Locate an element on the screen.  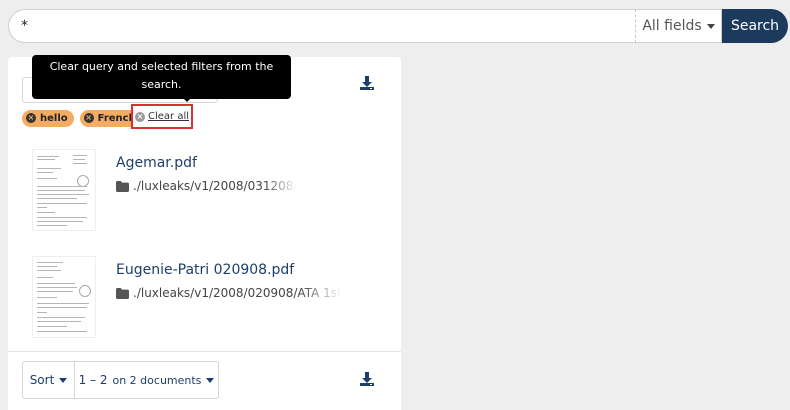
page-total: on 2 documents is located at coordinates (157, 380).